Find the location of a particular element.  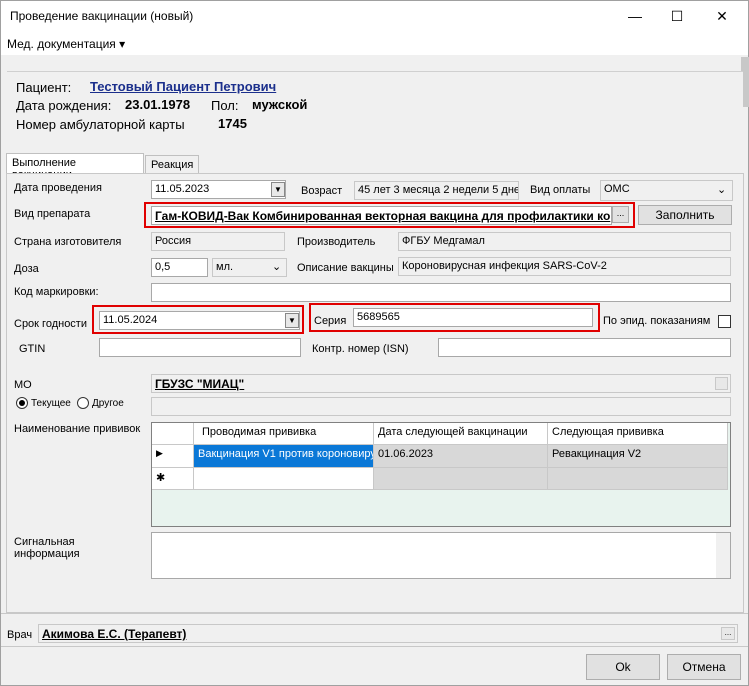

dose-input: 0,5 is located at coordinates (179, 267).